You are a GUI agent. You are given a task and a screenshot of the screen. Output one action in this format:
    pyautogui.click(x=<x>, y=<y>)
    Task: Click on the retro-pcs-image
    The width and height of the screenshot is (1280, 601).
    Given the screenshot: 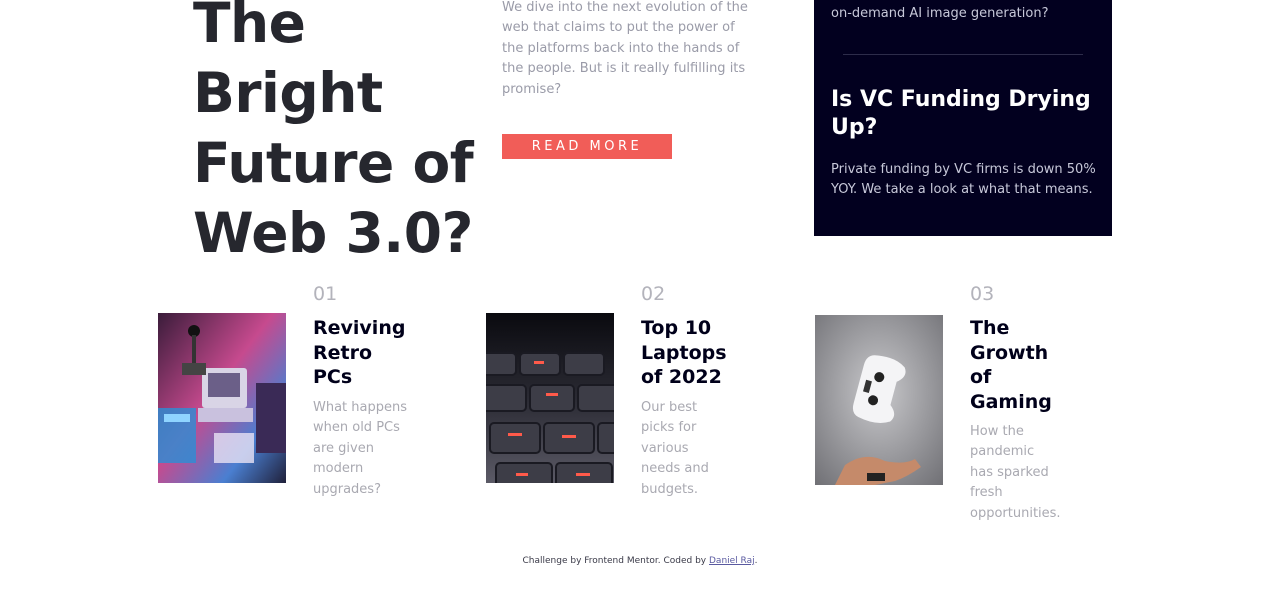 What is the action you would take?
    pyautogui.click(x=222, y=398)
    